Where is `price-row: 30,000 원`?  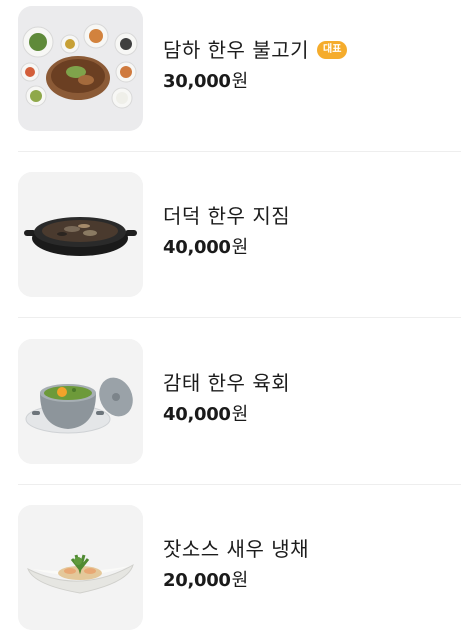 price-row: 30,000 원 is located at coordinates (255, 80).